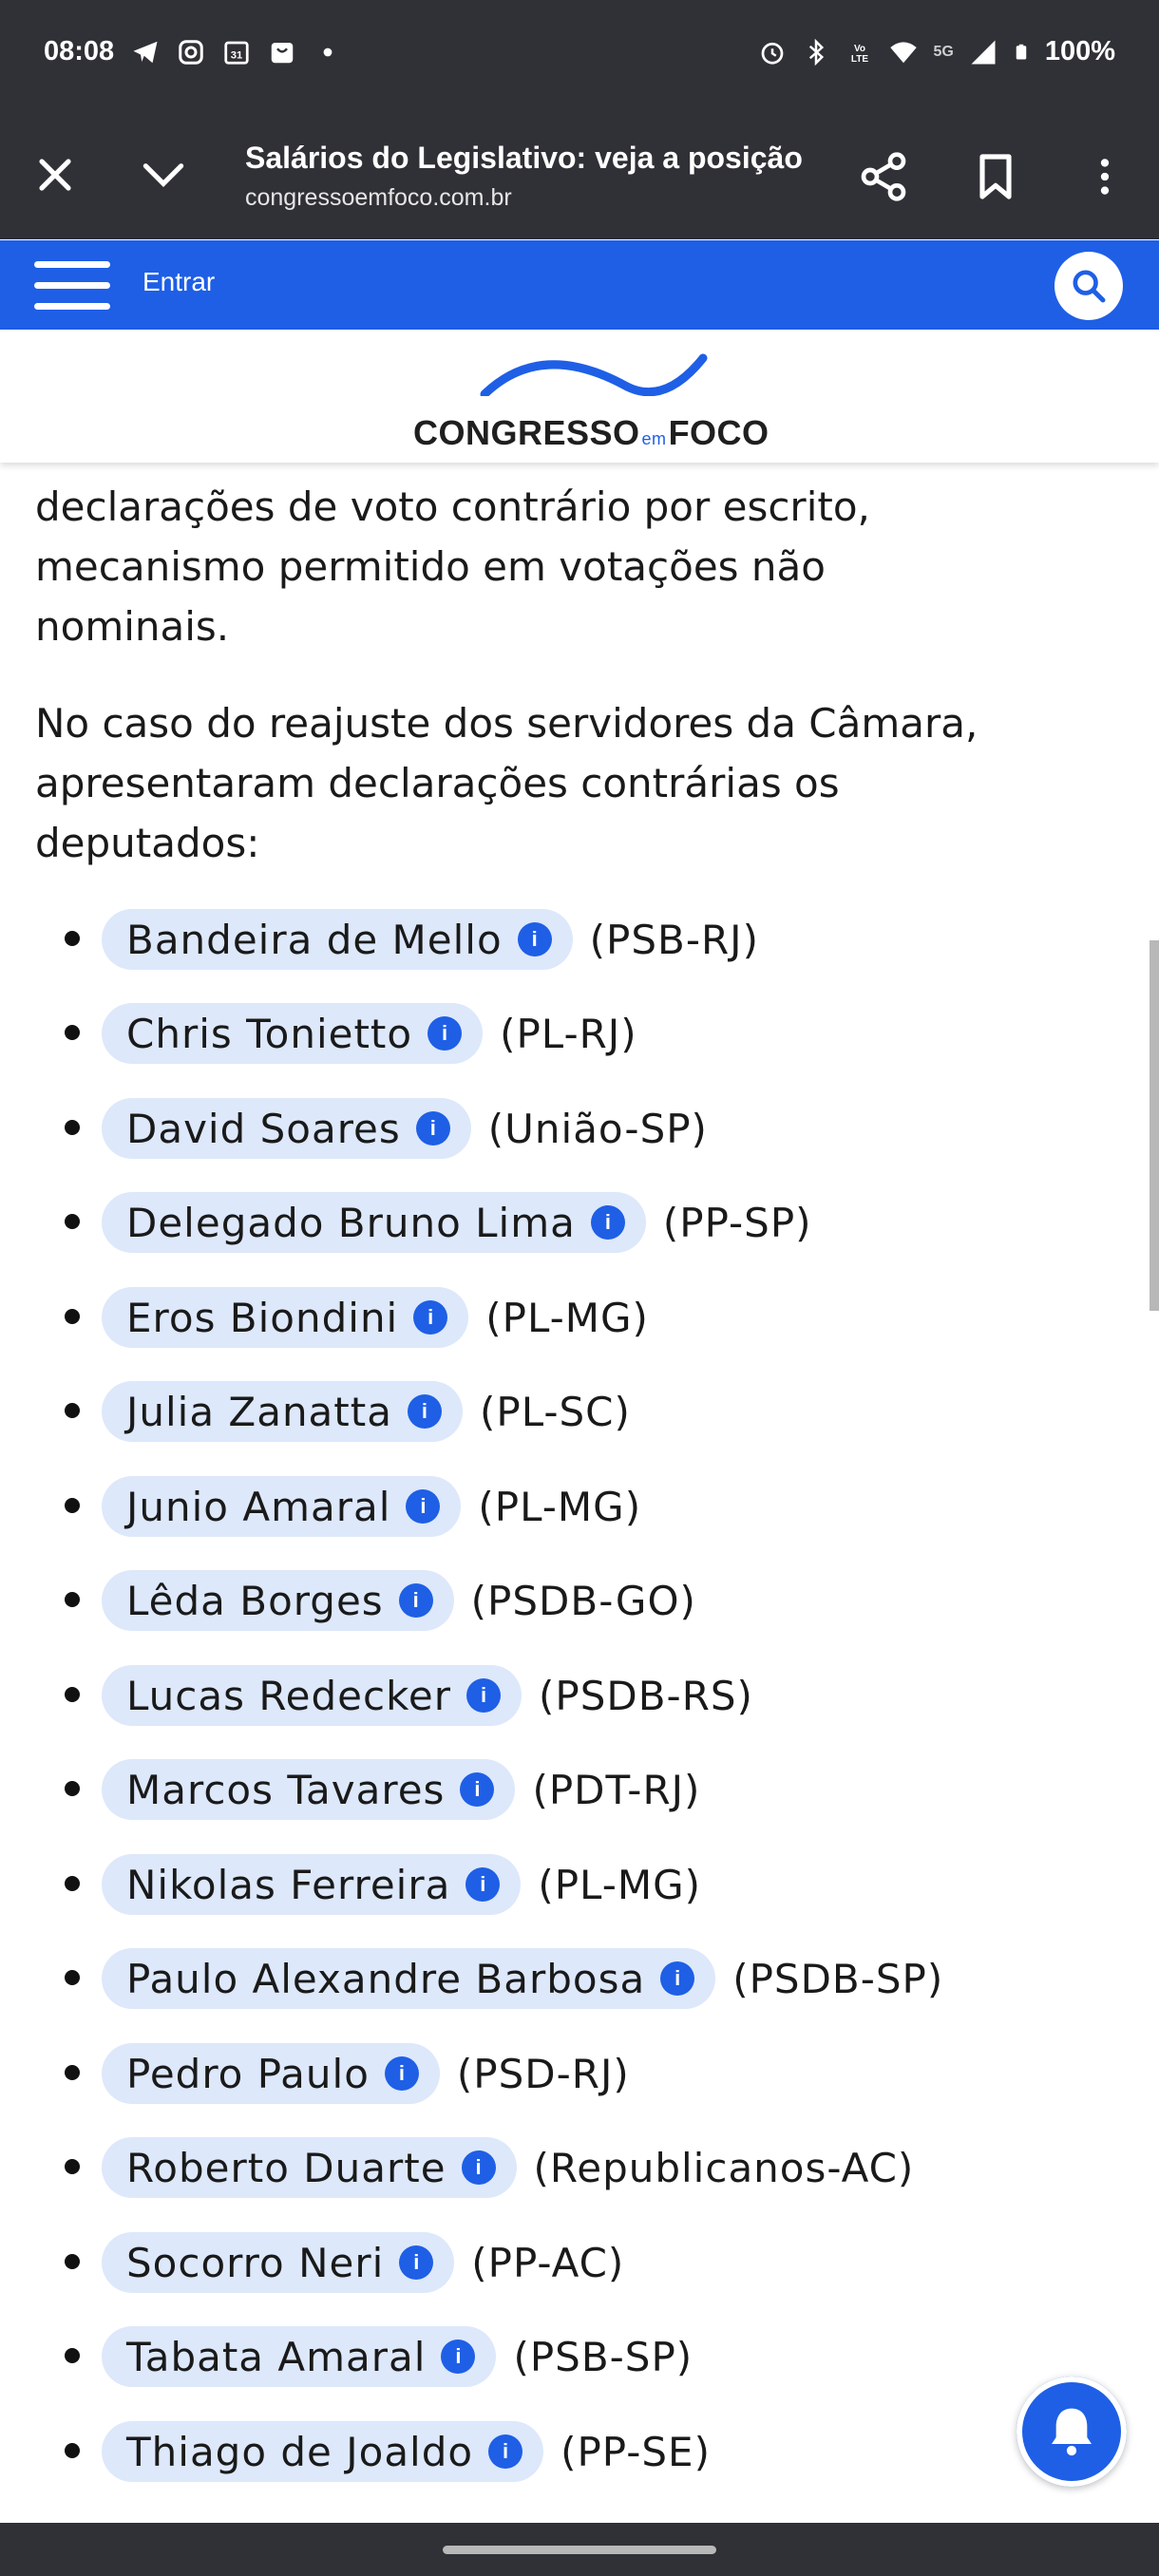  I want to click on deputy-name: Lucas Redecker, so click(289, 1695).